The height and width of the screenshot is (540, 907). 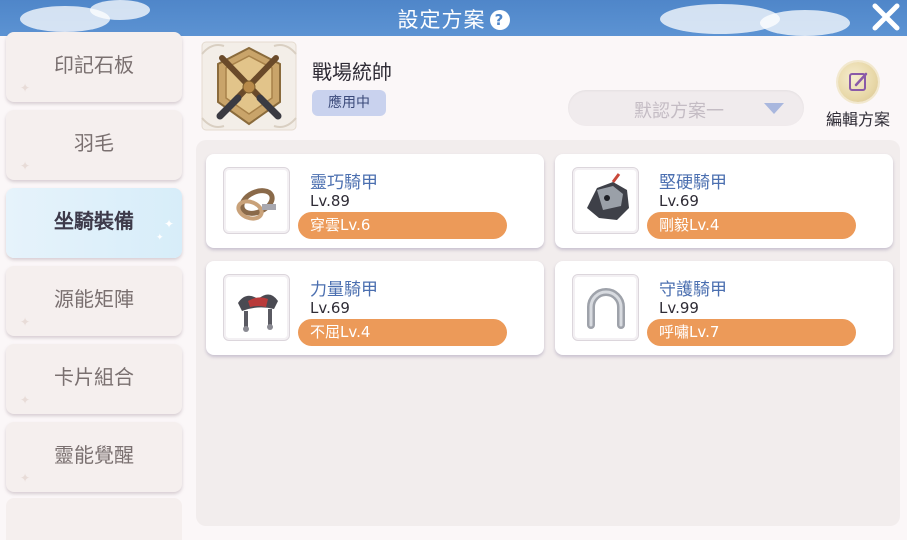 I want to click on title-text: 設定方案, so click(x=441, y=20).